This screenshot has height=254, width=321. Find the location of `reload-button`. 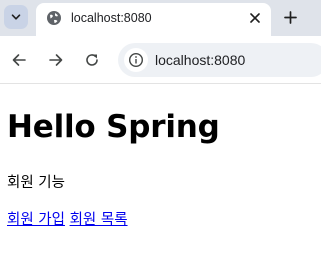

reload-button is located at coordinates (92, 60).